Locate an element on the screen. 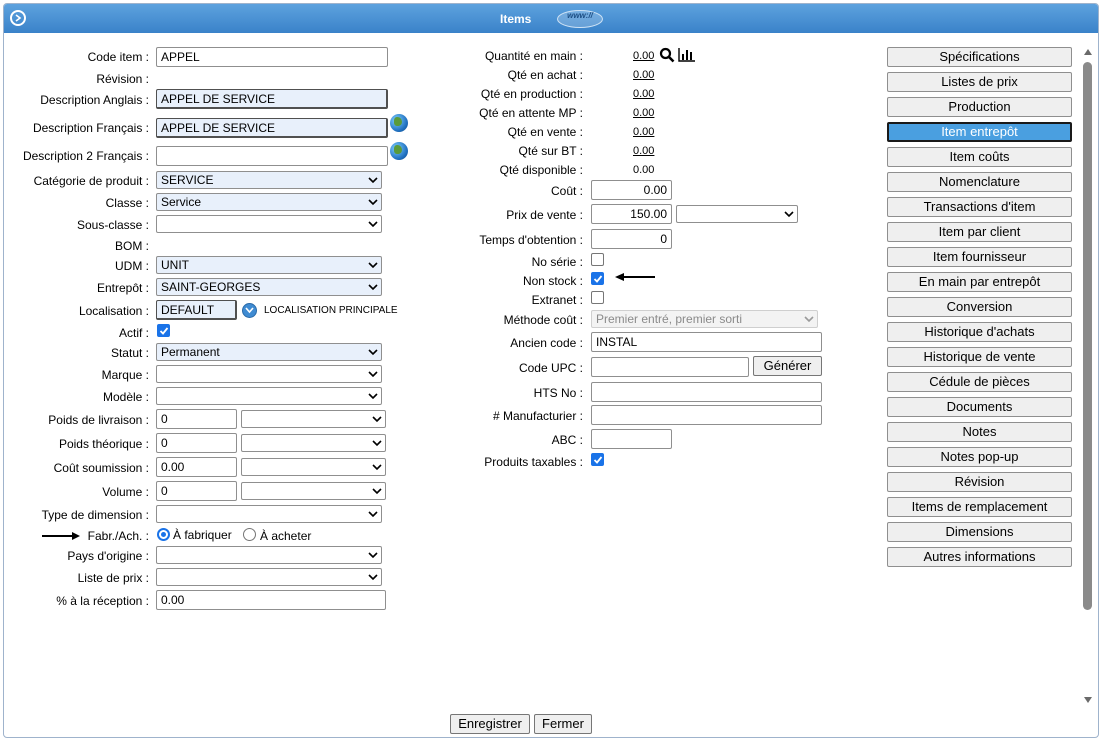 This screenshot has width=1102, height=740. sidebar-item-cedule-de-pieces: Cédule de pièces is located at coordinates (979, 382).